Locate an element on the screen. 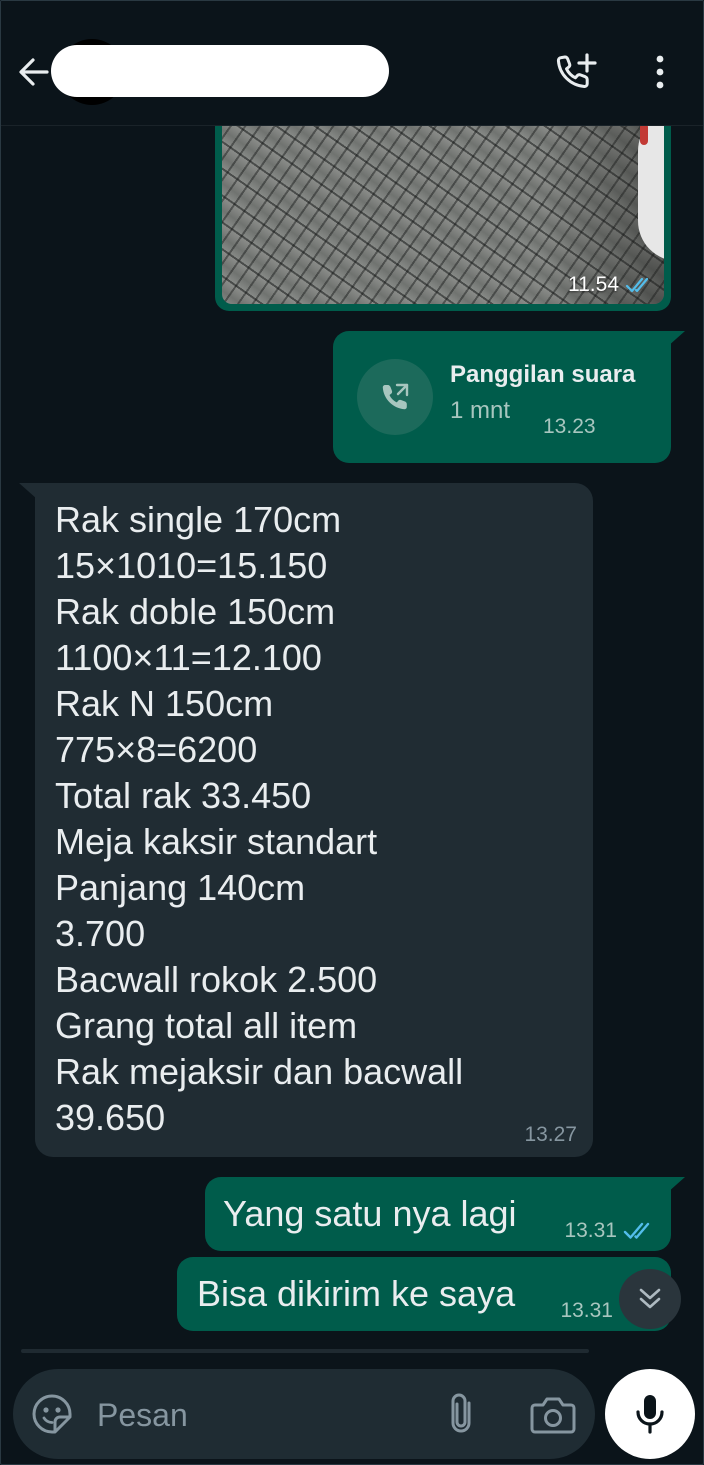  voice-record-button is located at coordinates (650, 1414).